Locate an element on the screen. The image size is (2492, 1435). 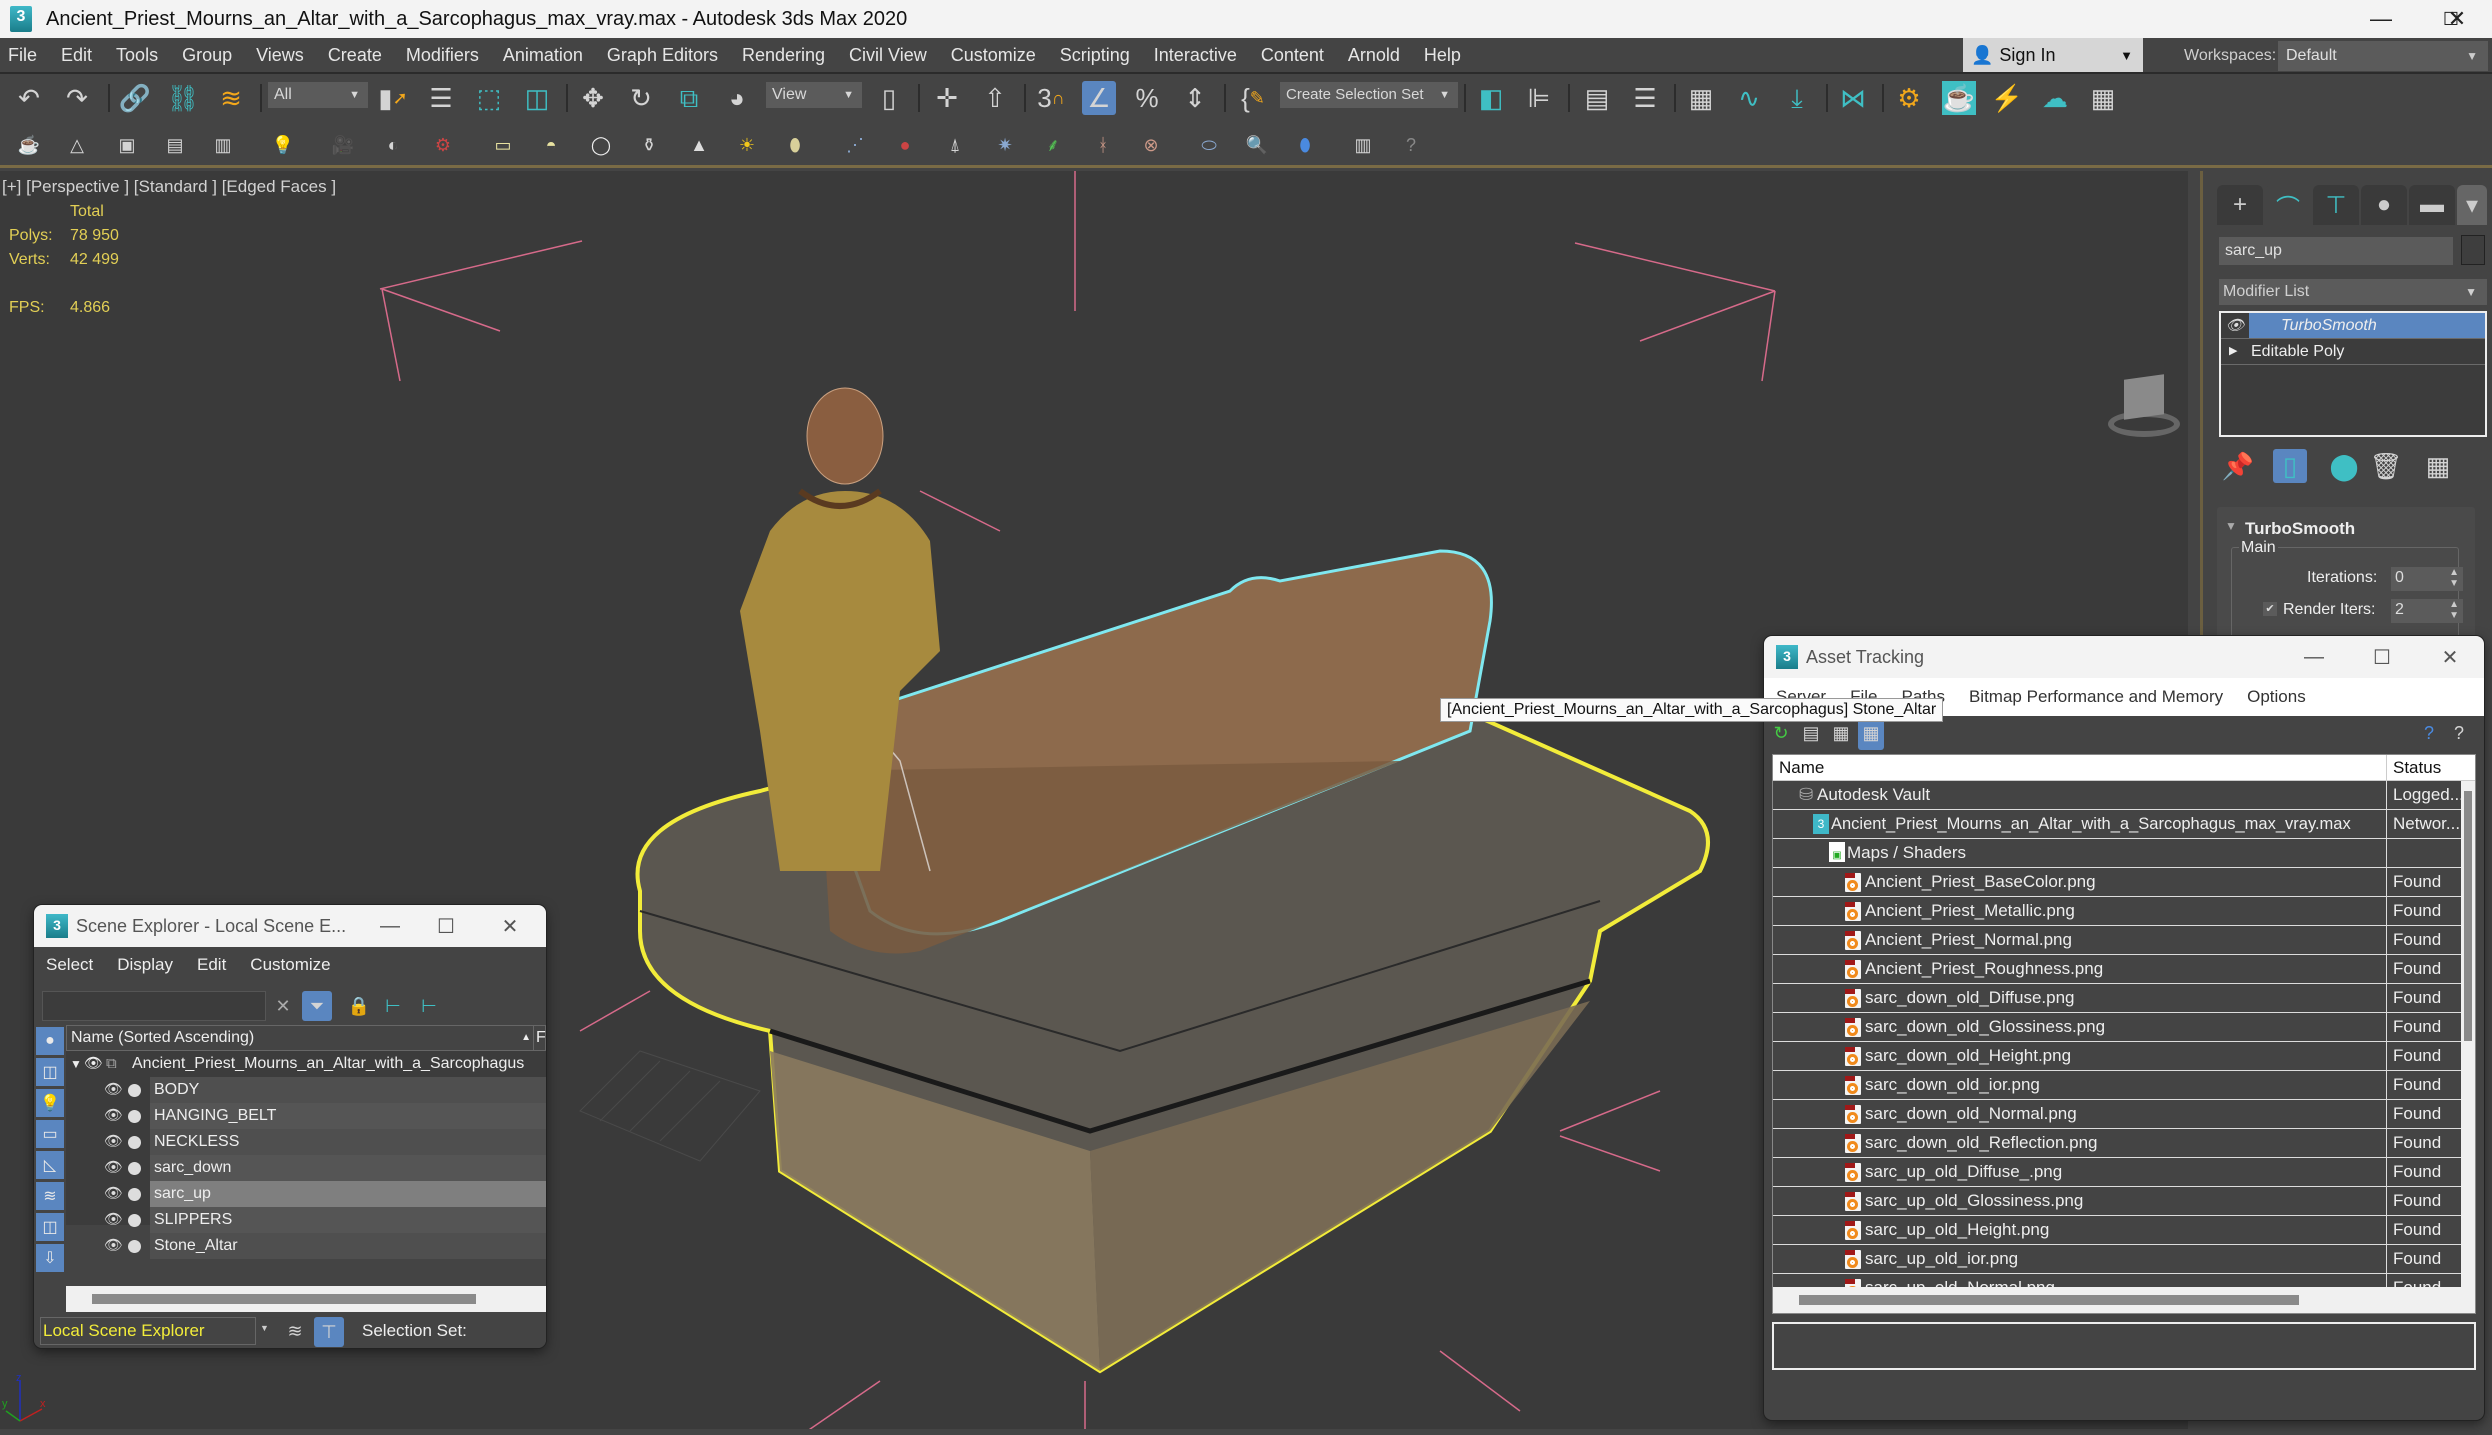
modify-tab: ⌒ is located at coordinates (2288, 205).